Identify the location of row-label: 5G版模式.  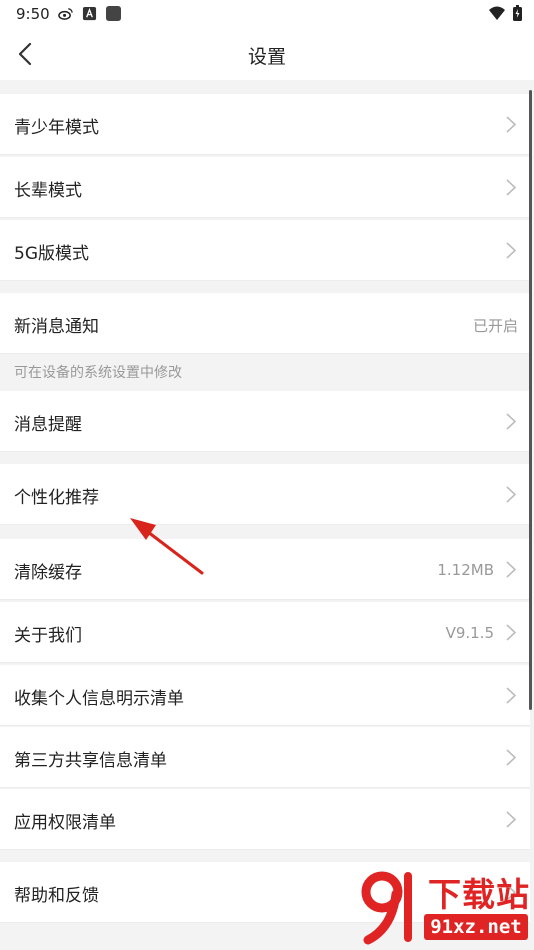
(51, 254).